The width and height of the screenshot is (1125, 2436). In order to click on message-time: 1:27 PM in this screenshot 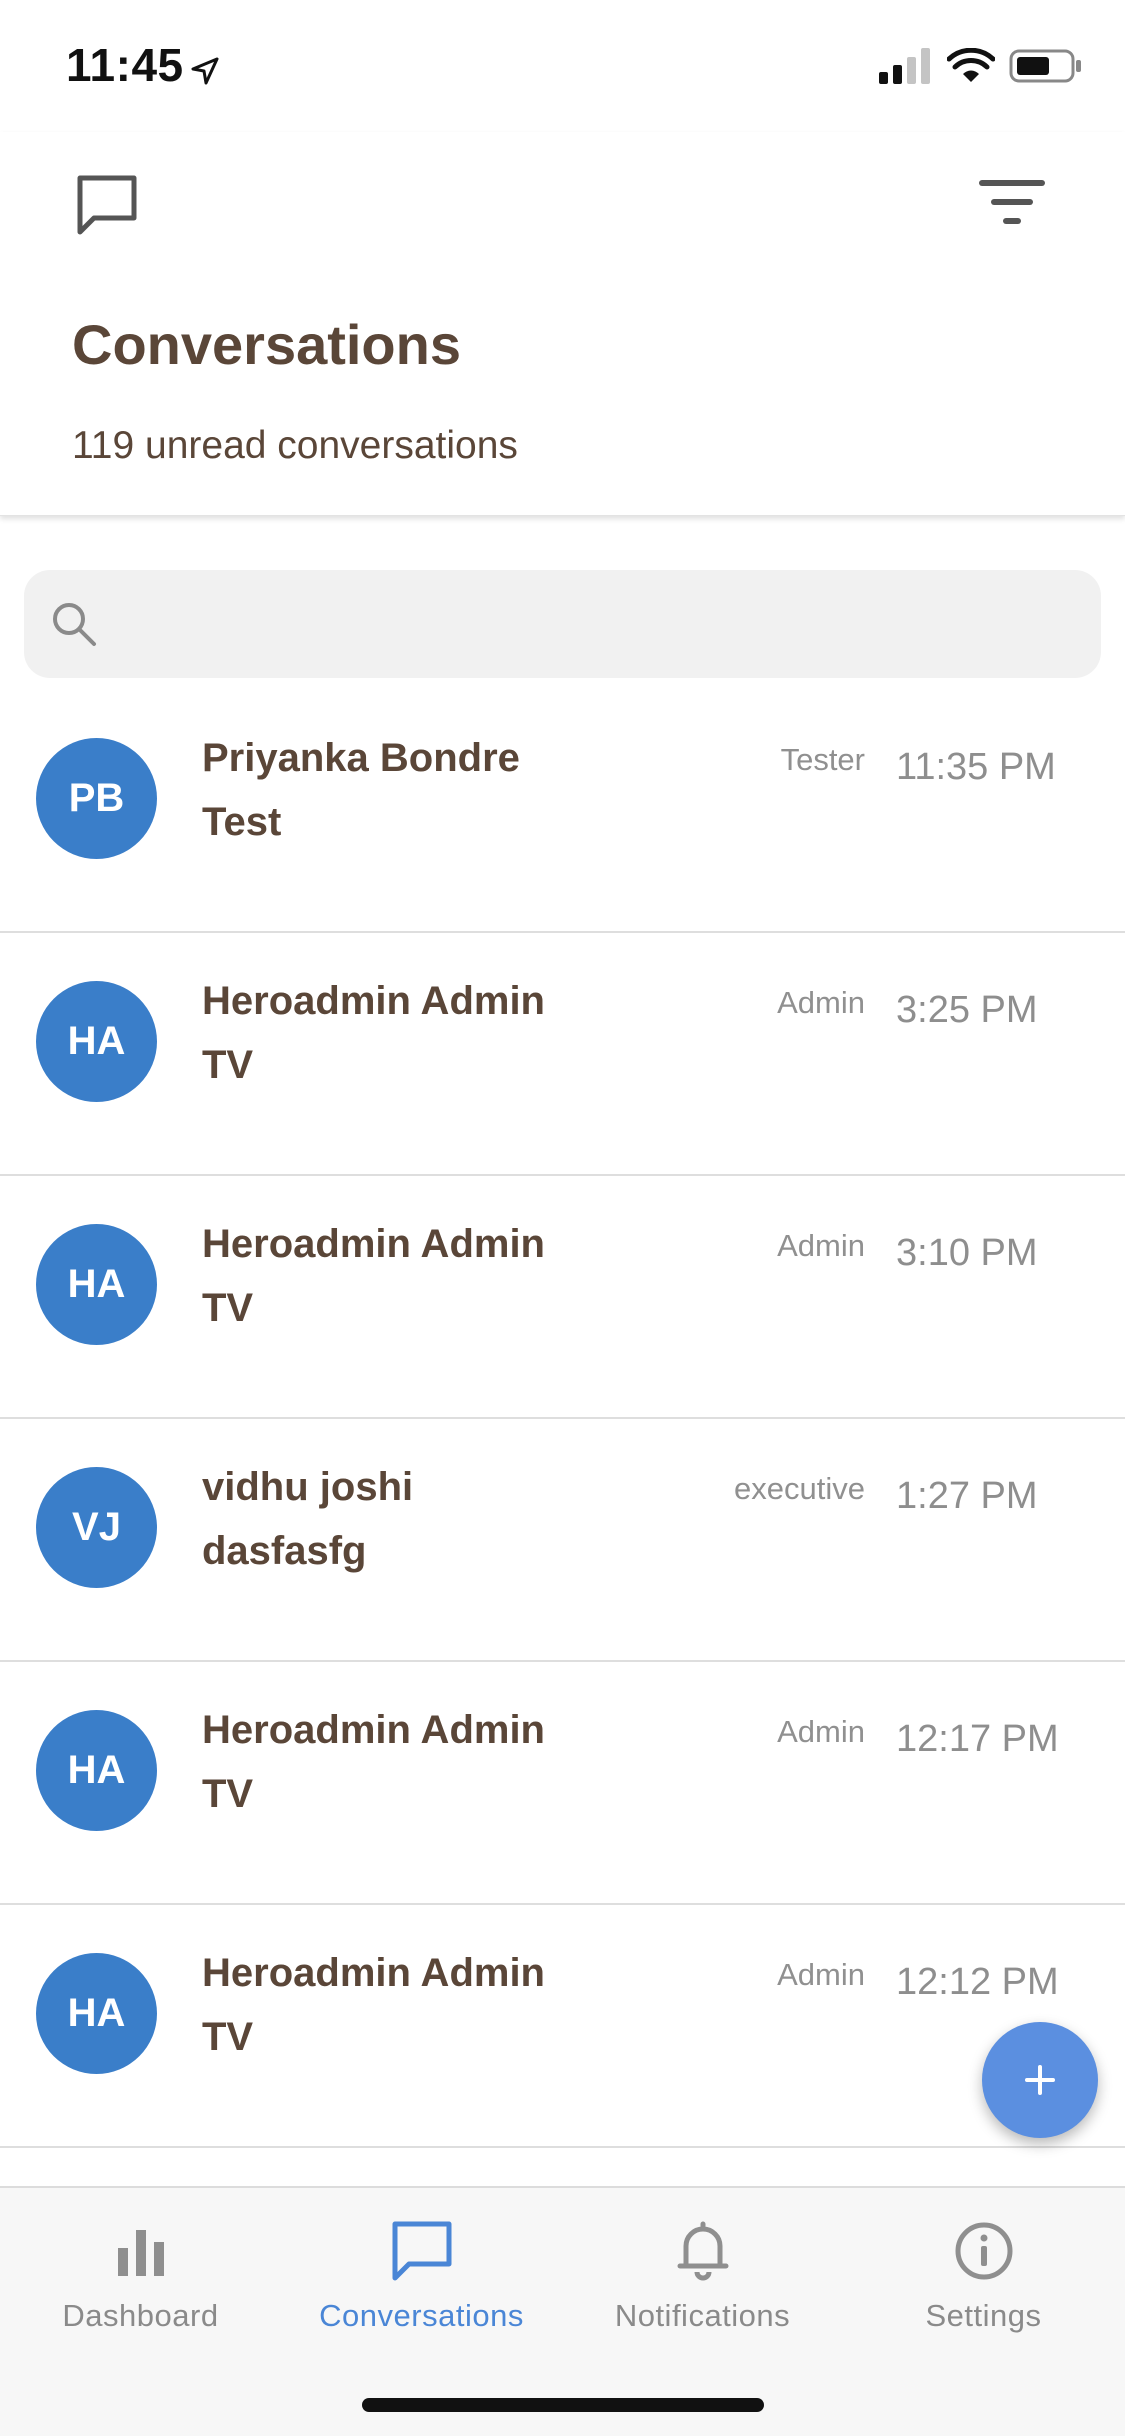, I will do `click(967, 1496)`.